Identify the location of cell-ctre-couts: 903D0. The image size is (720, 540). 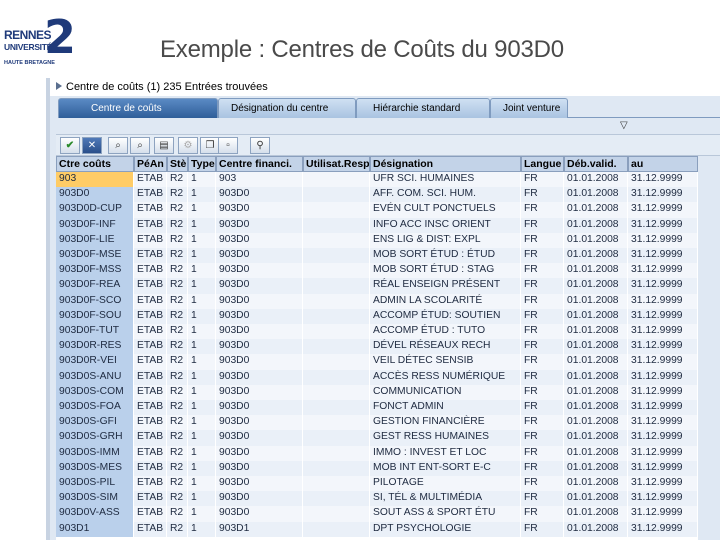
(95, 195).